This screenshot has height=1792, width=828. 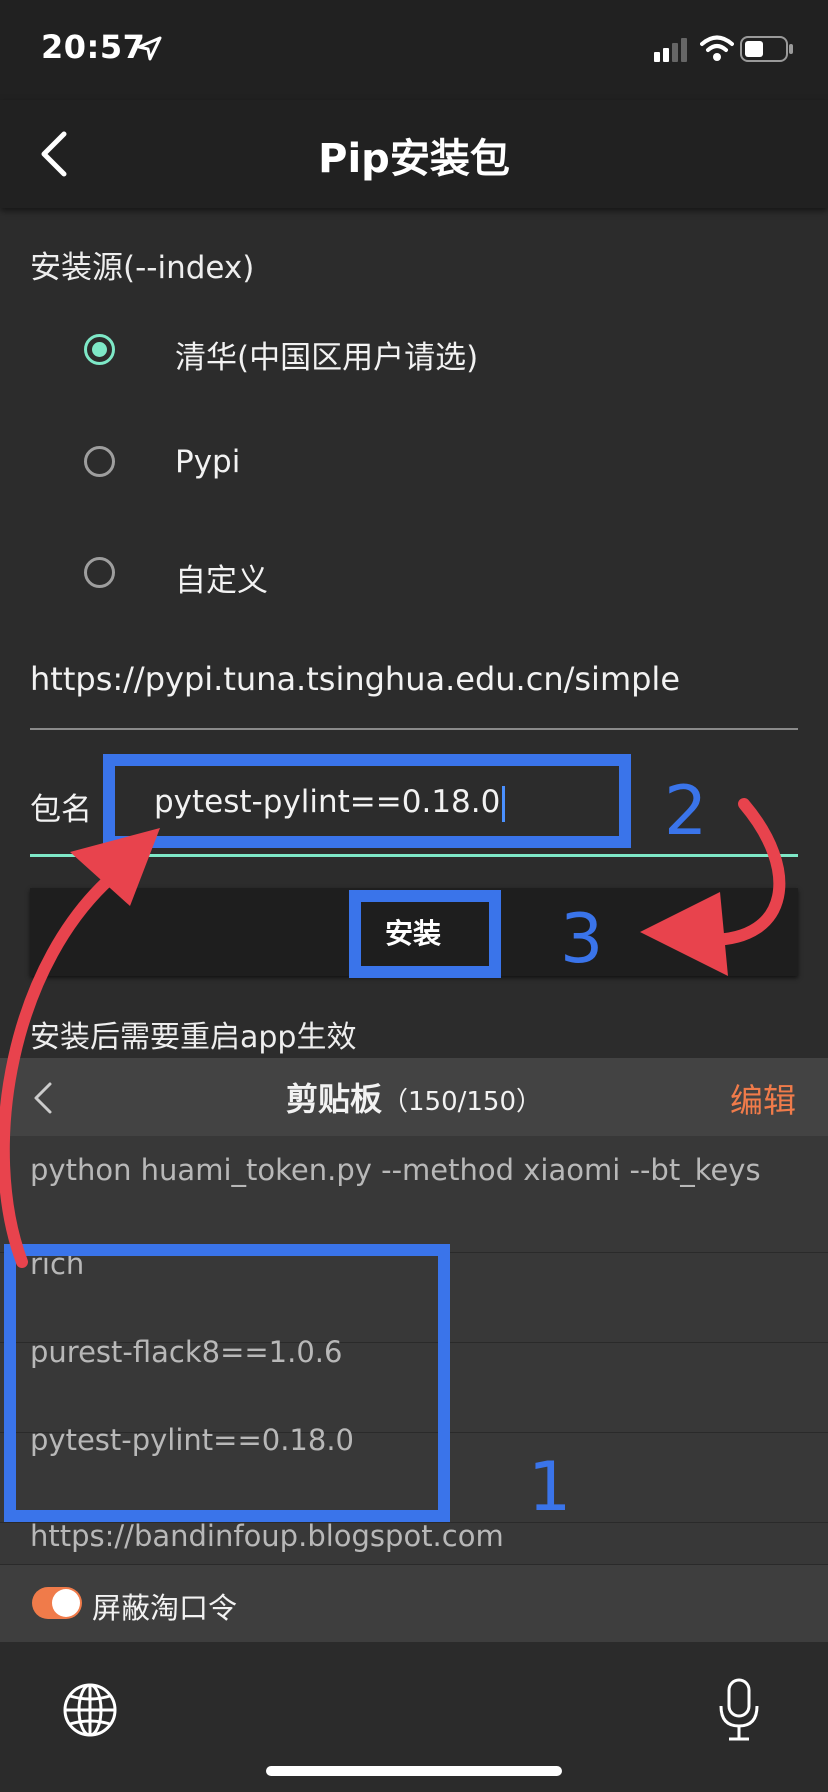 What do you see at coordinates (221, 581) in the screenshot?
I see `radio-label: 自定义` at bounding box center [221, 581].